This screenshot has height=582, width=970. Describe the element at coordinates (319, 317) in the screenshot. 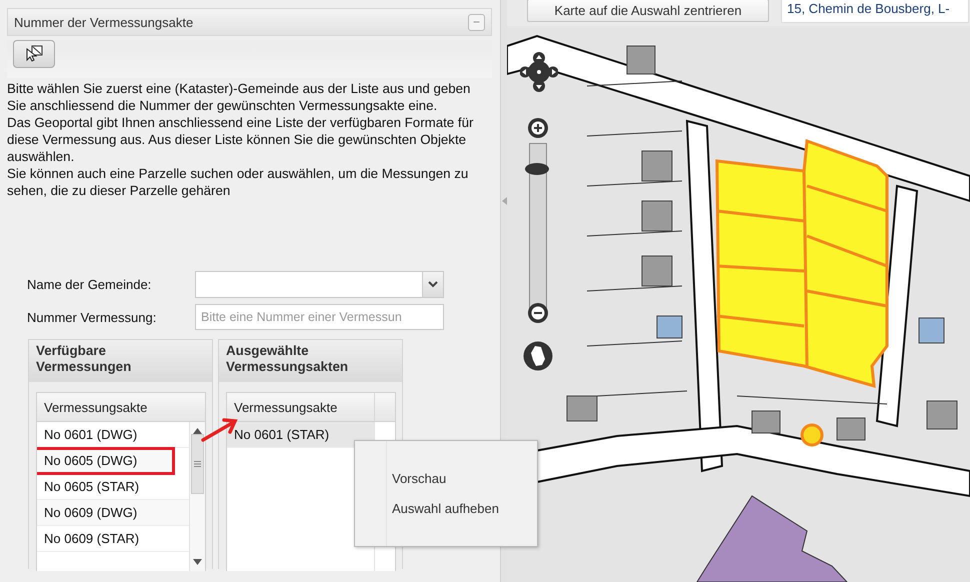

I see `number-input-field: Bitte eine Nummer einer Vermessun` at that location.